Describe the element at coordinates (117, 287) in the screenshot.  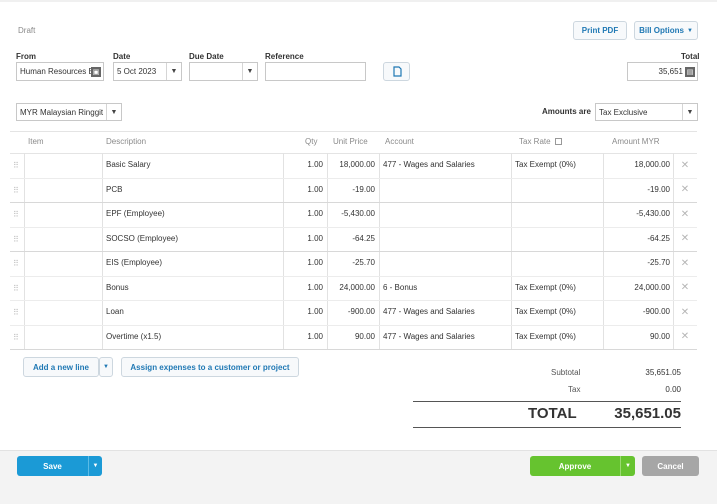
I see `cell-description: Bonus` at that location.